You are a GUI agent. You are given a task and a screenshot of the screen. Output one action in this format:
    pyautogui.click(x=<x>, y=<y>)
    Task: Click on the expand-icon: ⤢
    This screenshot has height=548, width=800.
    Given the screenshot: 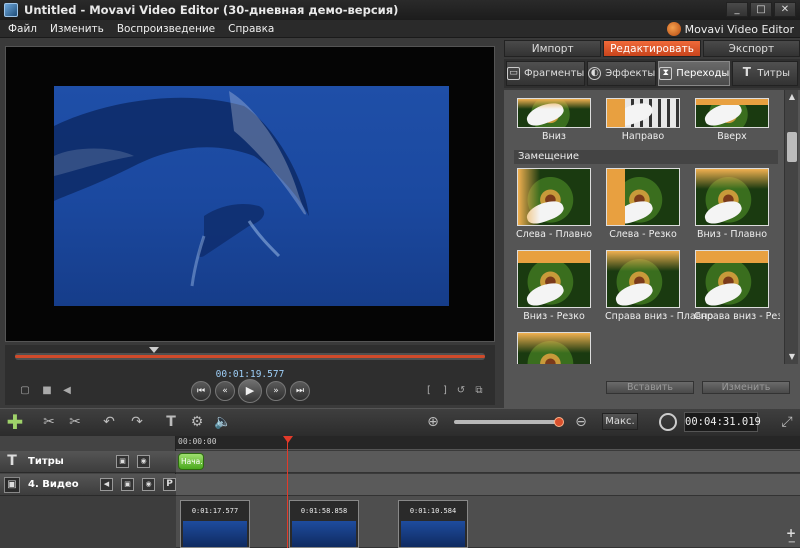 What is the action you would take?
    pyautogui.click(x=787, y=422)
    